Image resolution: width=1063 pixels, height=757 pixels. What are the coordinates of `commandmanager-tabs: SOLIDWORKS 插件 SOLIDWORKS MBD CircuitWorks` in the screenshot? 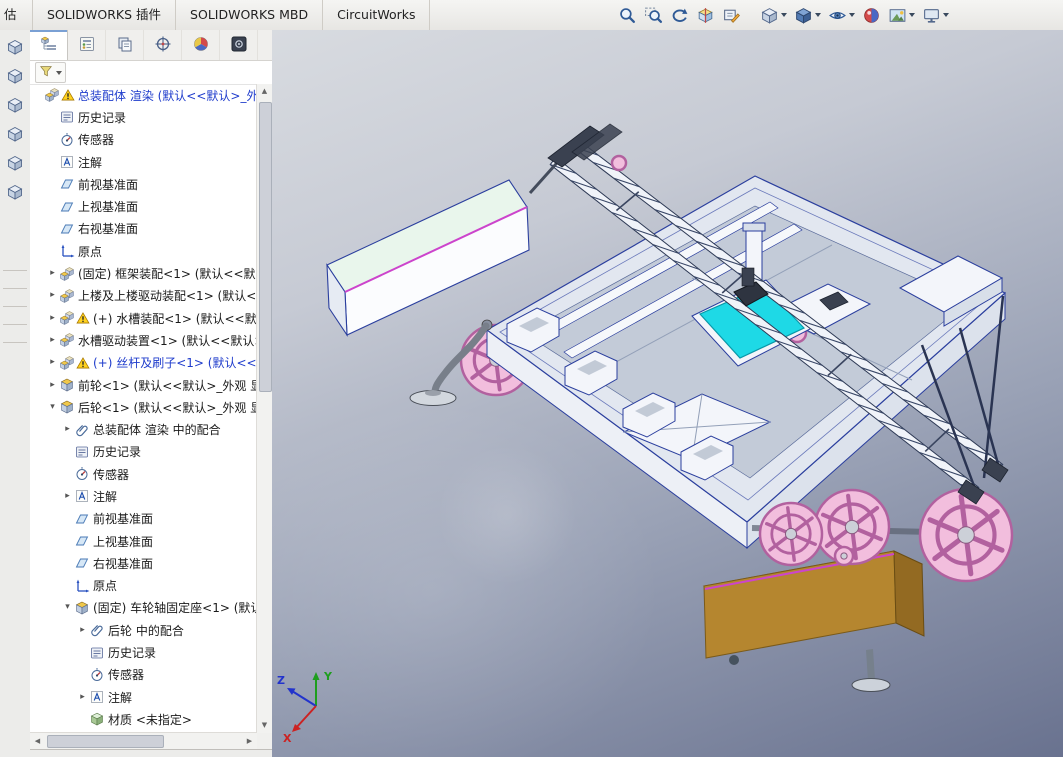 It's located at (232, 15).